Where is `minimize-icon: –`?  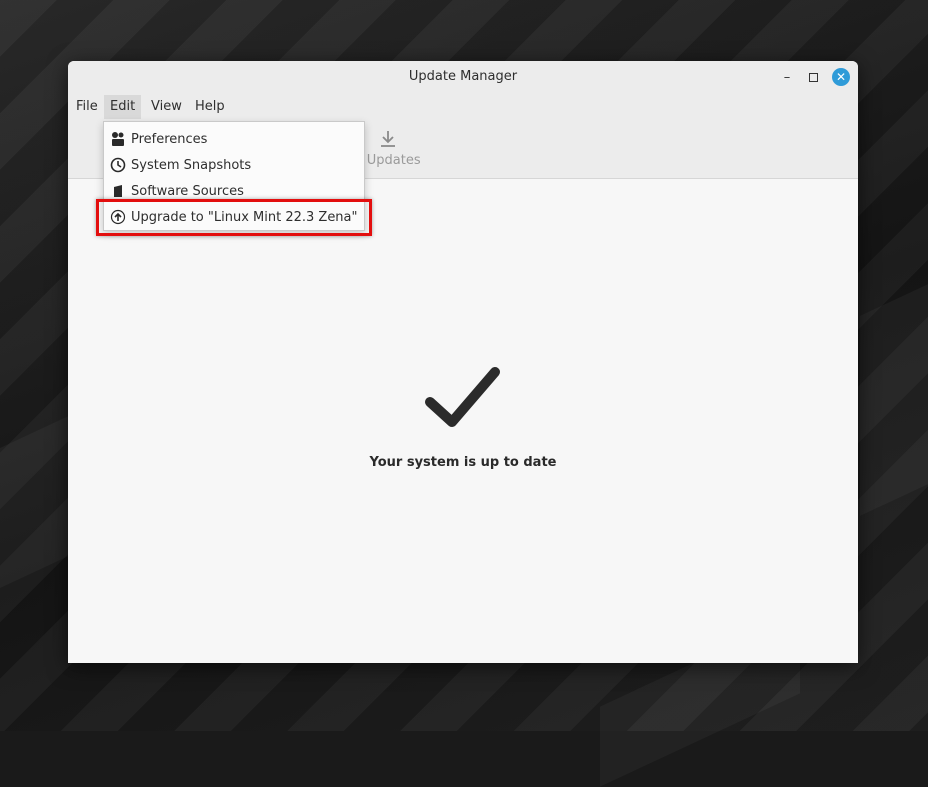 minimize-icon: – is located at coordinates (787, 77).